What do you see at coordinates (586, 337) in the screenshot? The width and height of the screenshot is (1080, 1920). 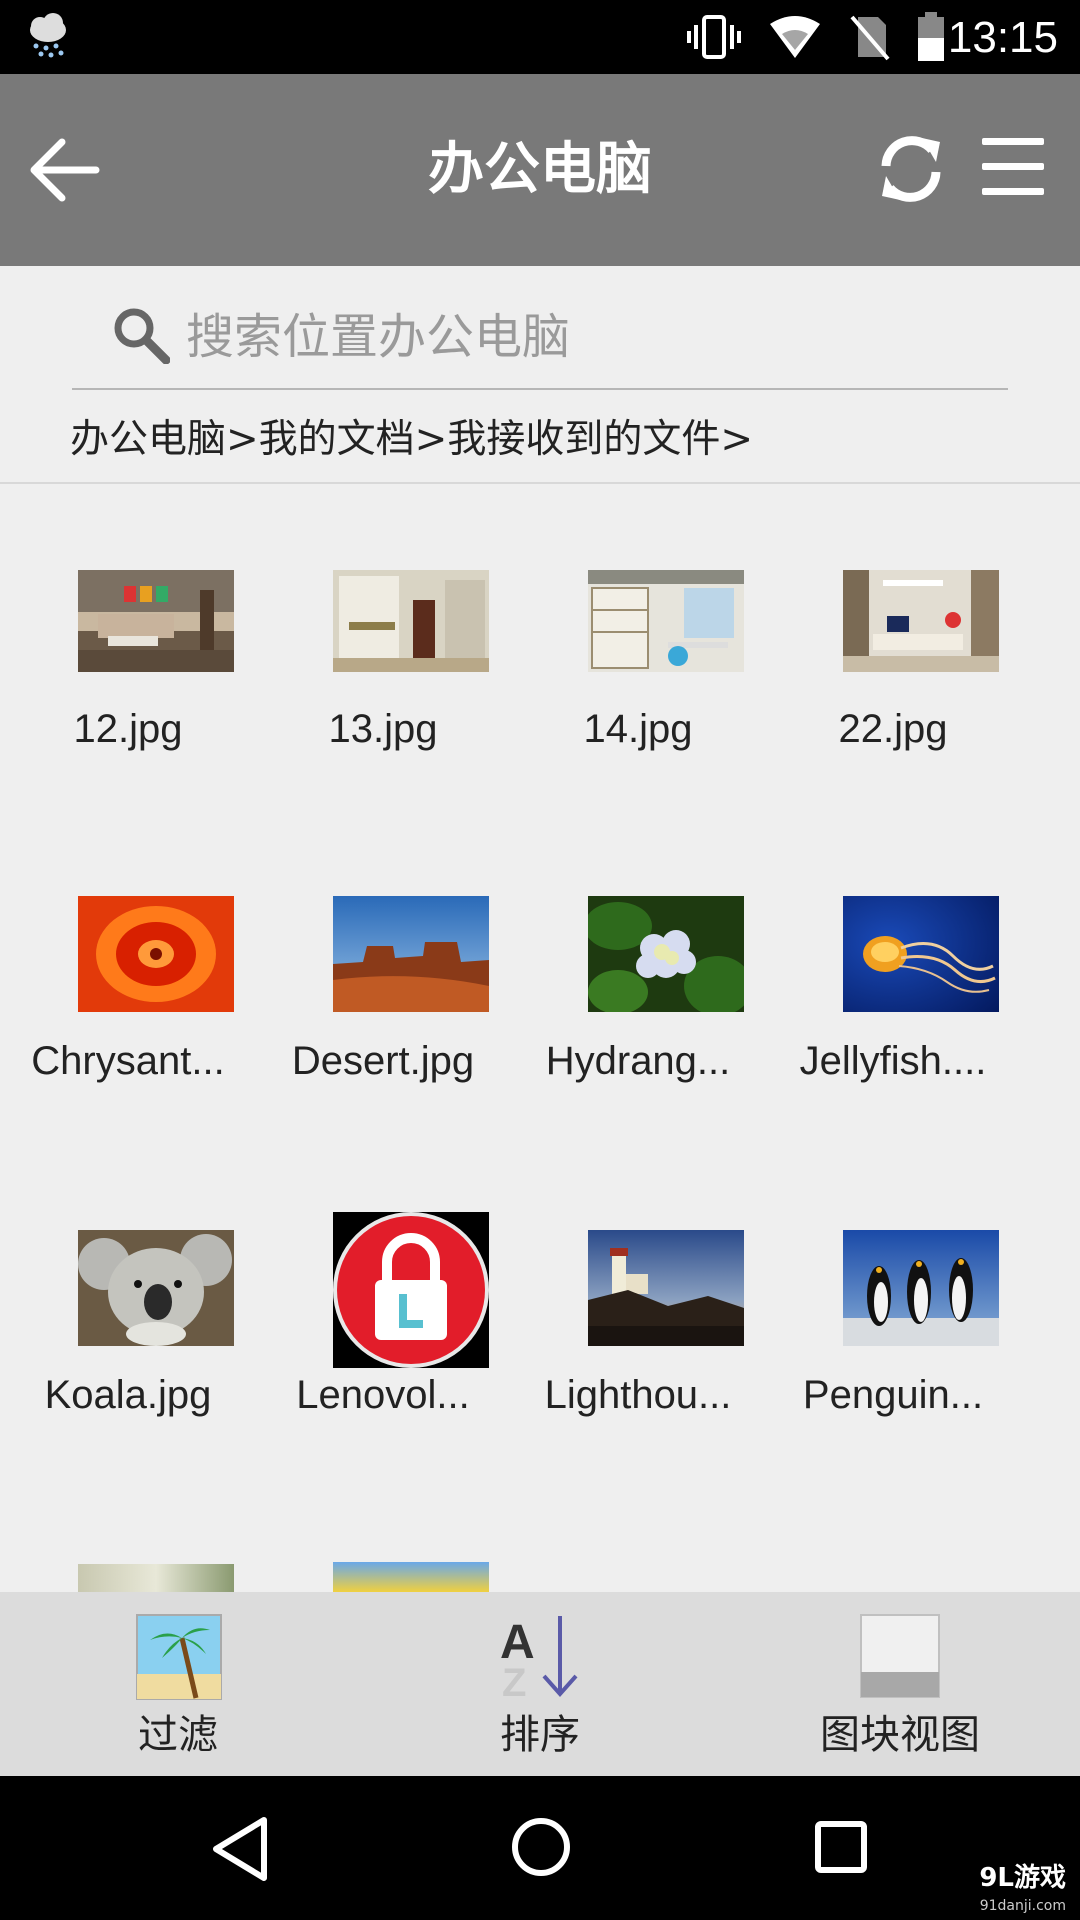 I see `search-input` at bounding box center [586, 337].